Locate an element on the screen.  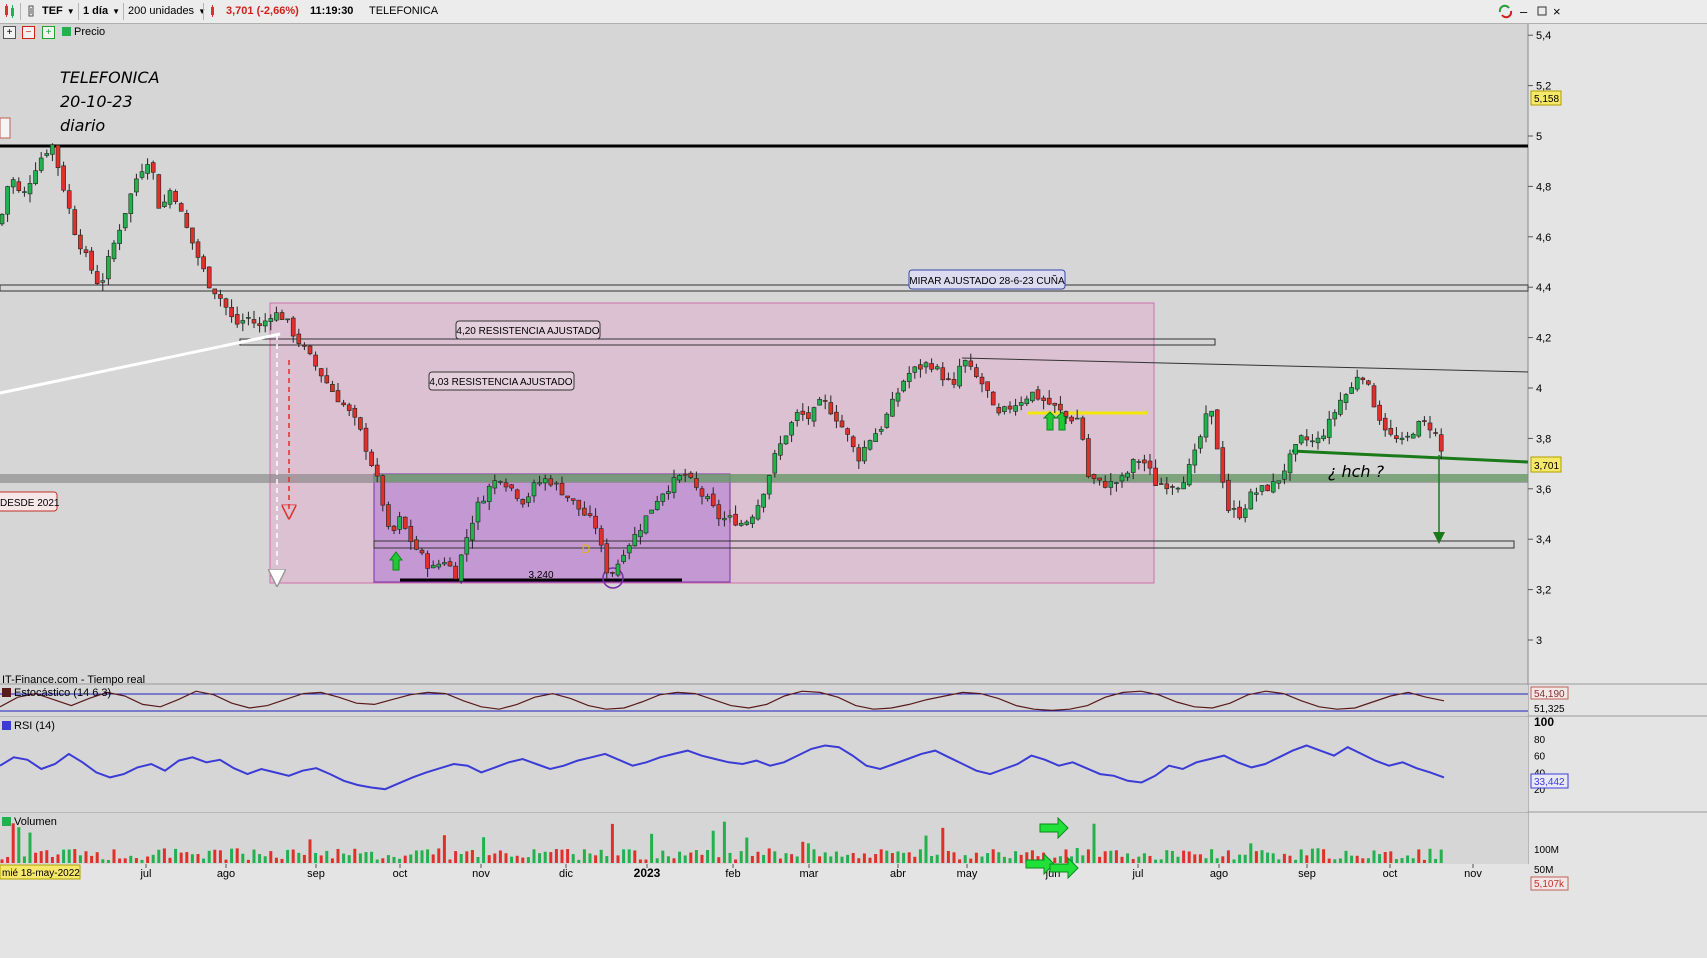
price-tick-label: 5,4 is located at coordinates (1543, 36).